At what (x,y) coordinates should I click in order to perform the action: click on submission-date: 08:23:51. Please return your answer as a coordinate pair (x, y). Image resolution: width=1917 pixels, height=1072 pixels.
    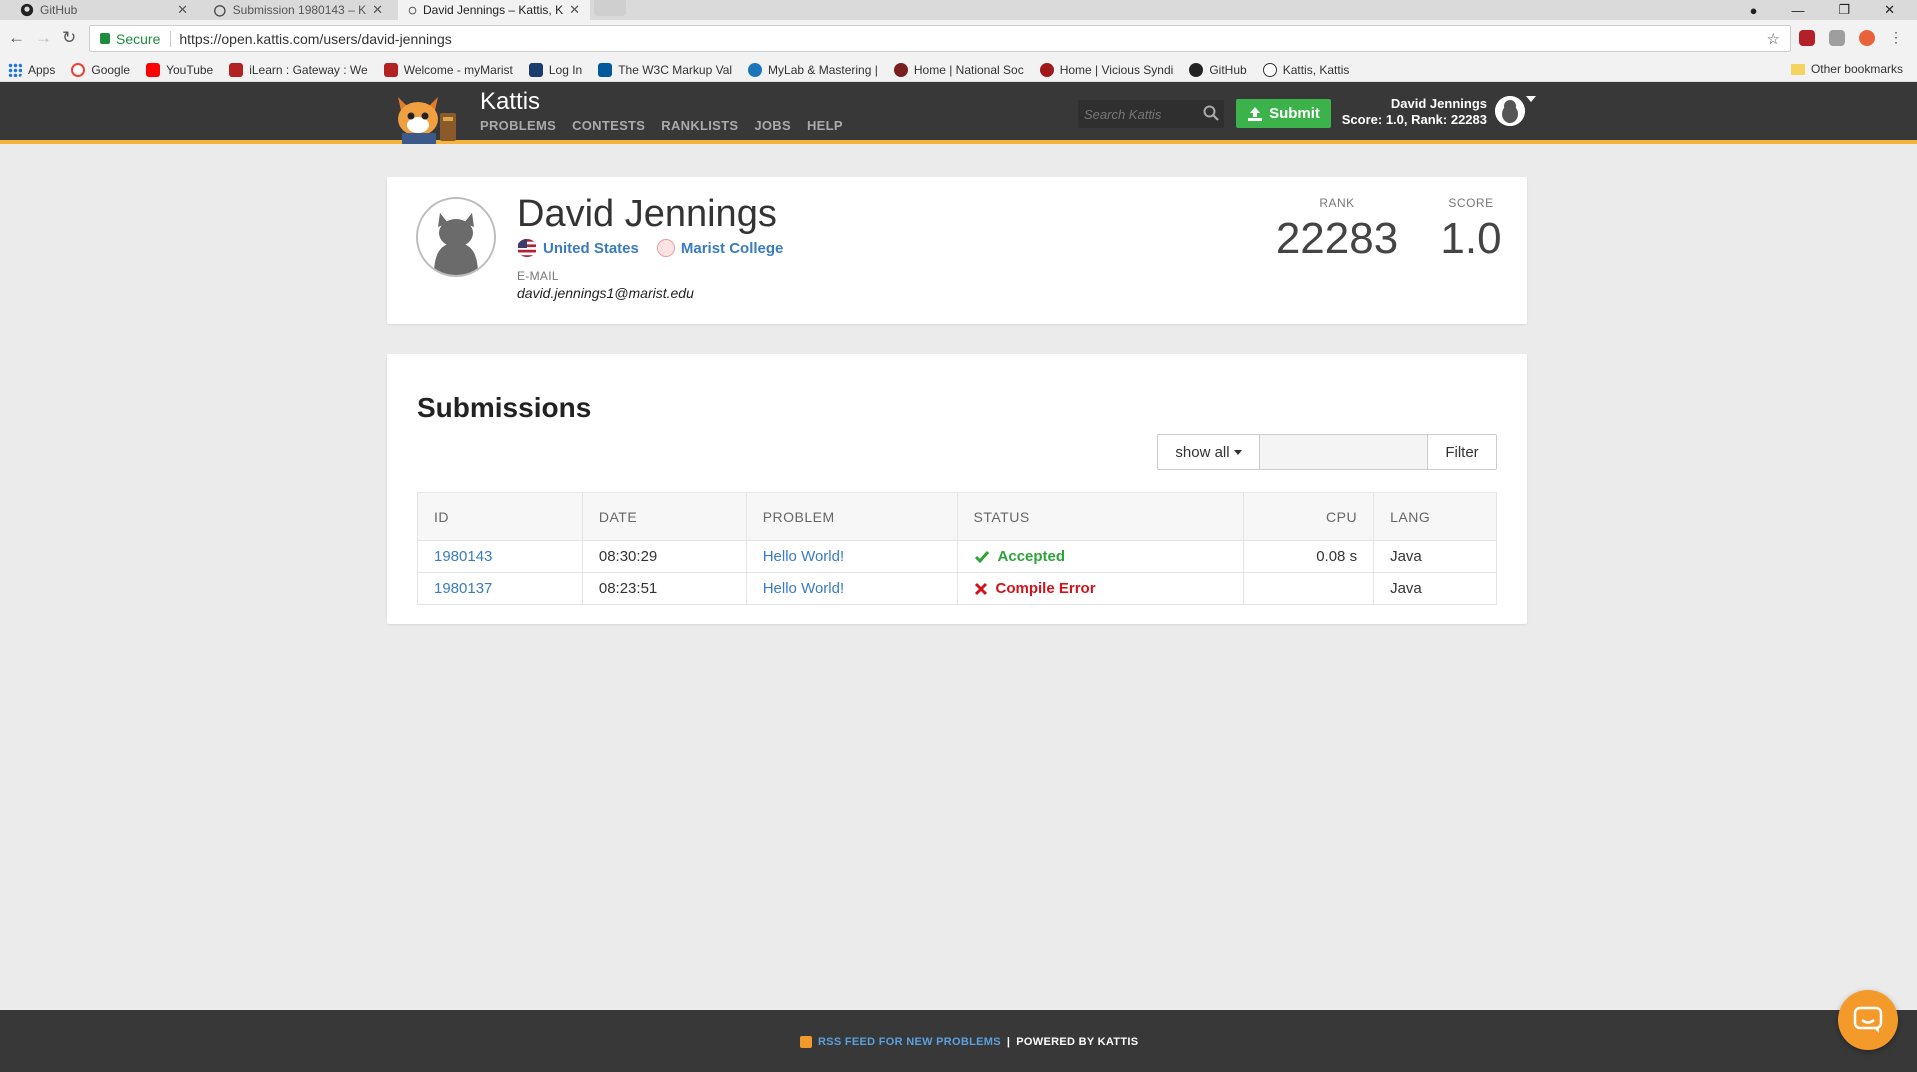
    Looking at the image, I should click on (664, 588).